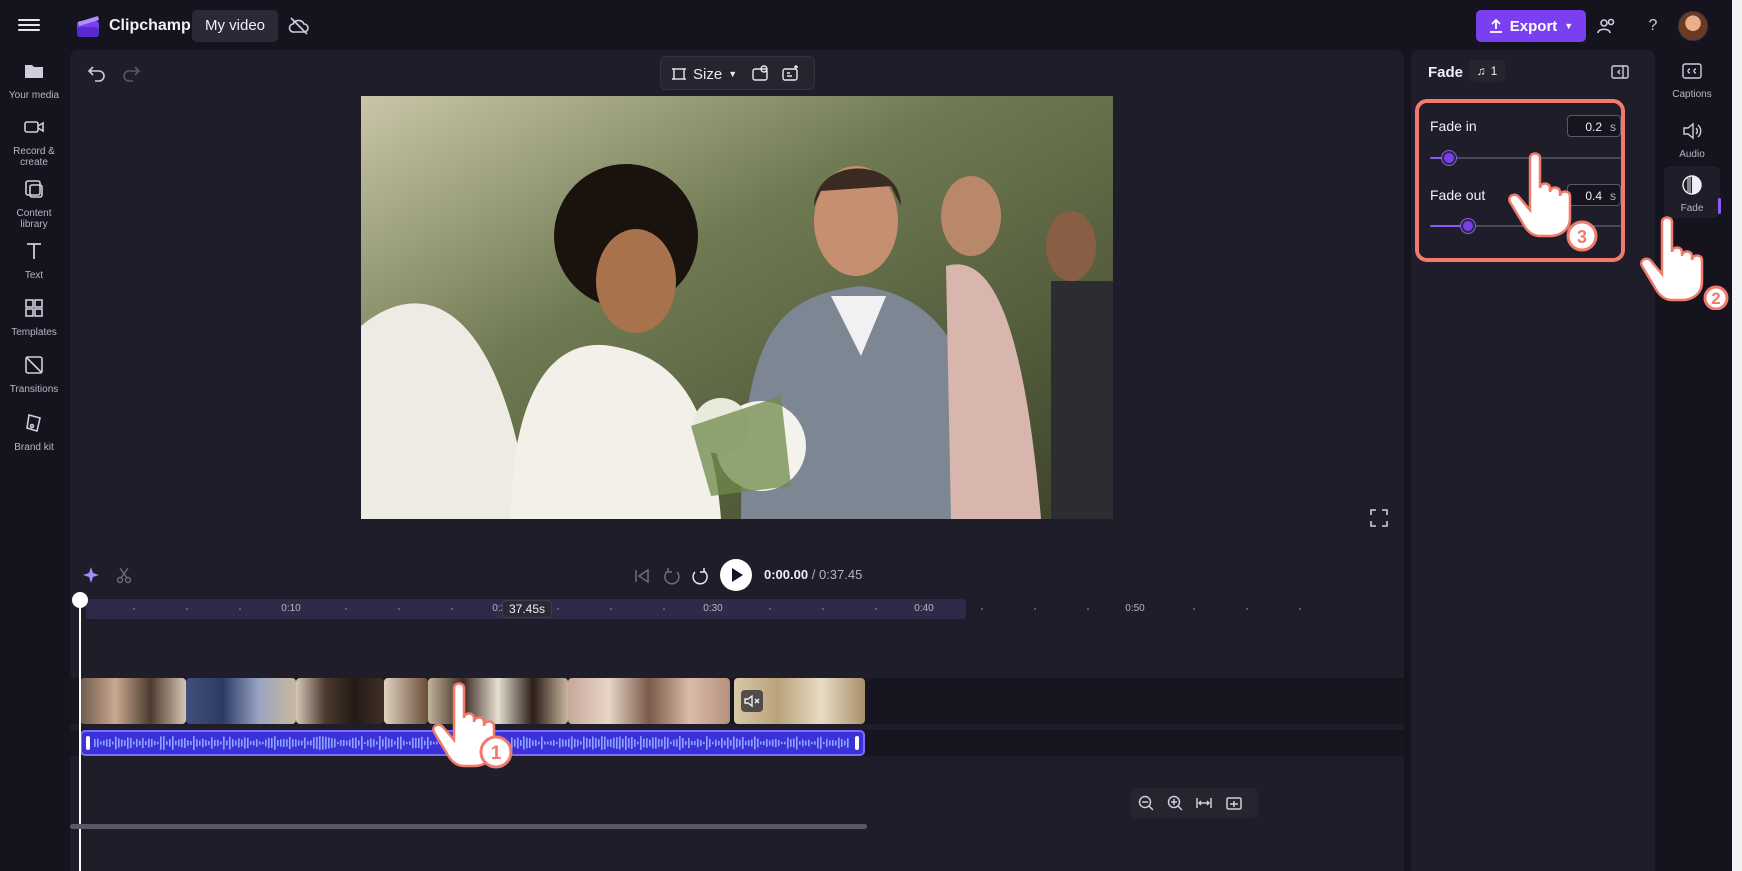  I want to click on pointer-hand-icon: 3, so click(1553, 202).